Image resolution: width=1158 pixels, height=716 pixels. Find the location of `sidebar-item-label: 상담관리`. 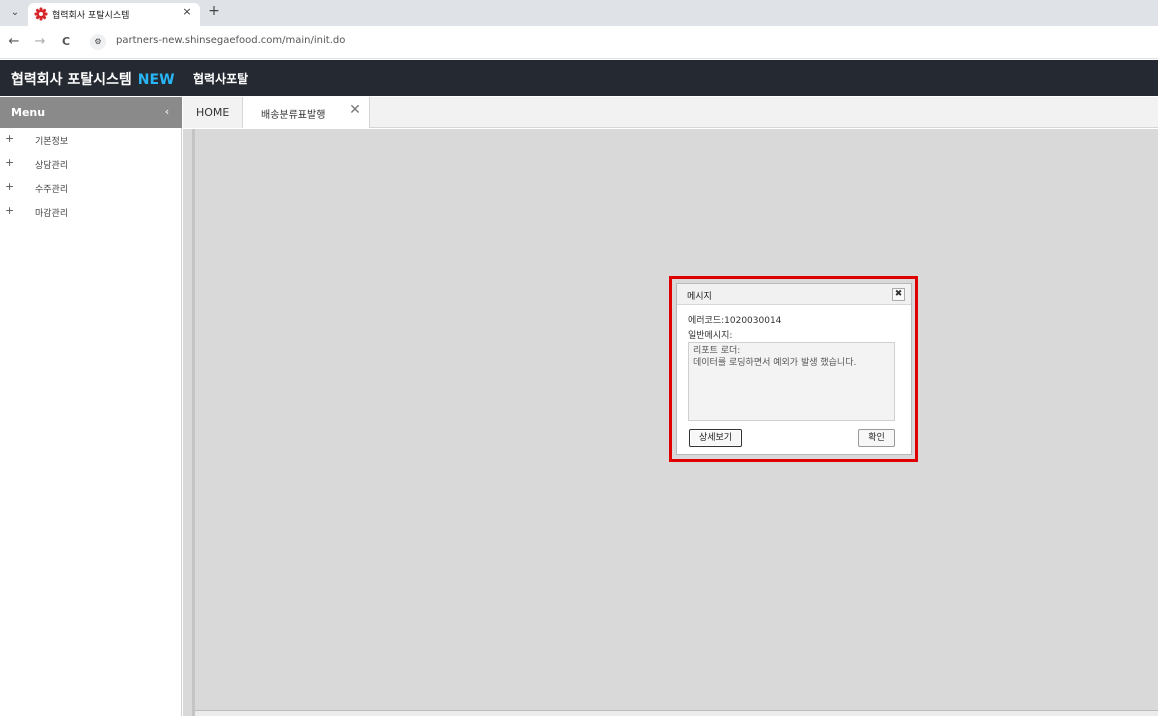

sidebar-item-label: 상담관리 is located at coordinates (52, 166).